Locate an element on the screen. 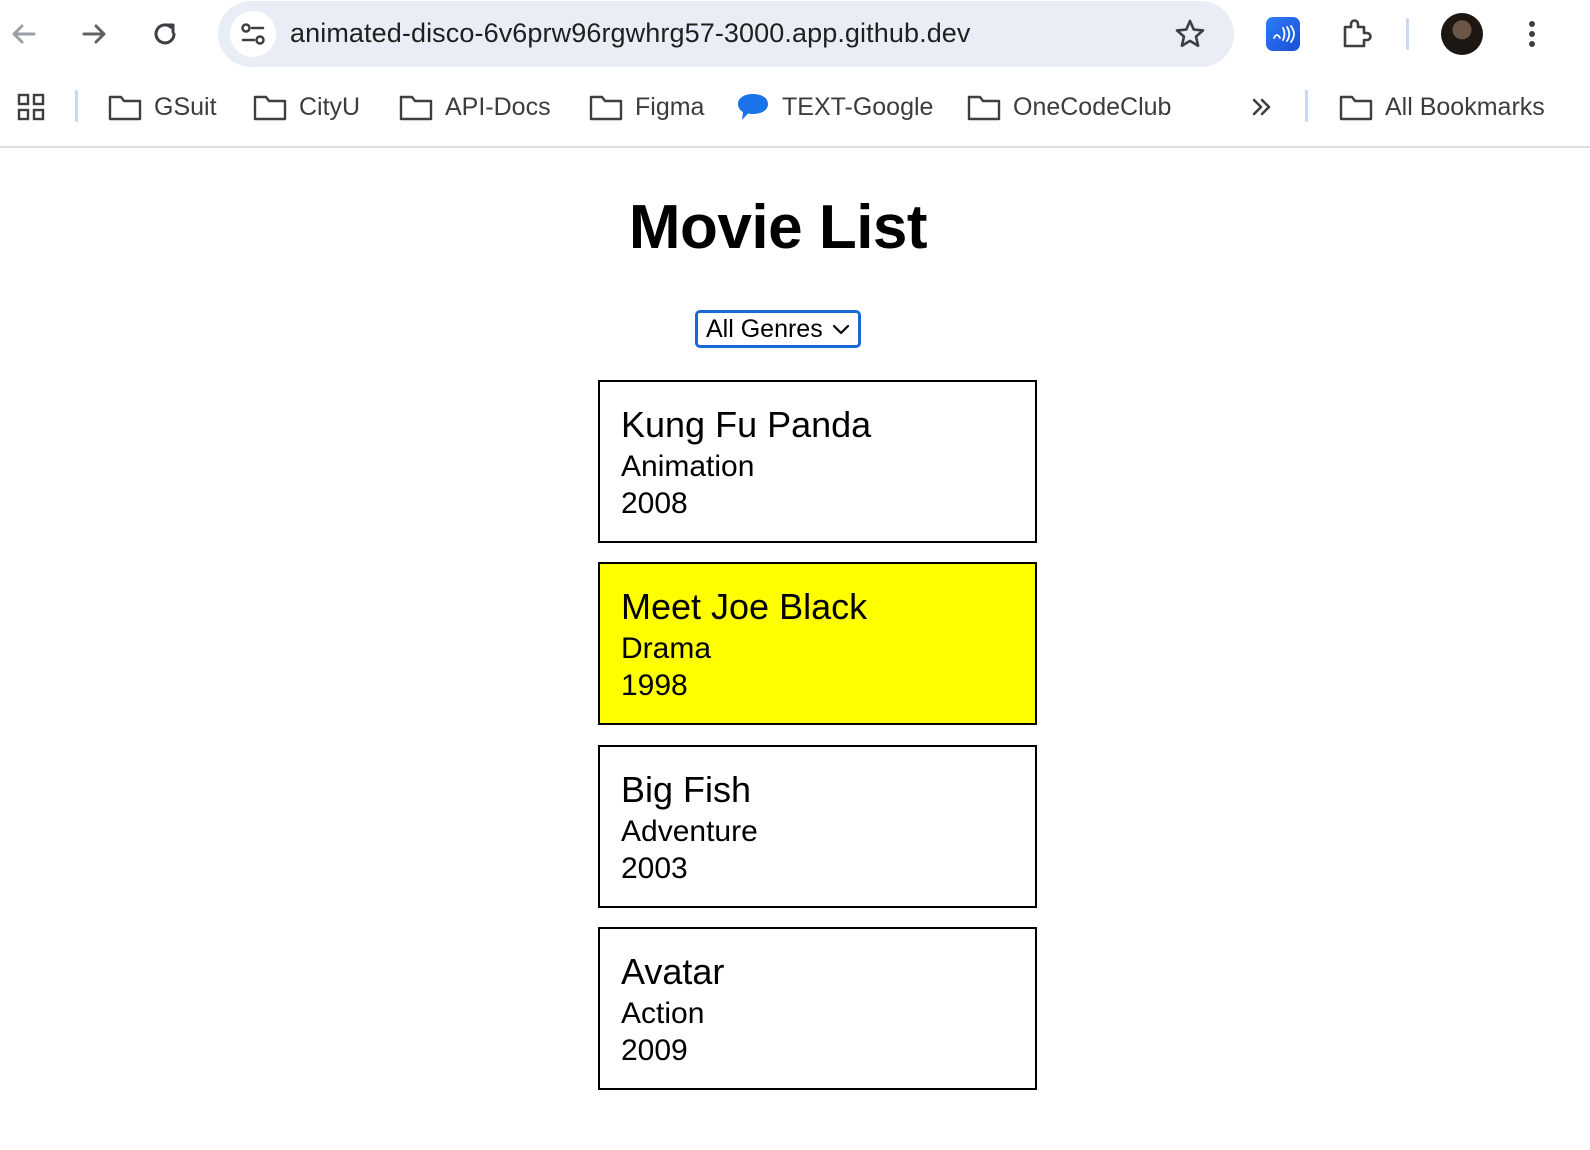 The height and width of the screenshot is (1150, 1590). bookmark-label: CityU is located at coordinates (330, 106).